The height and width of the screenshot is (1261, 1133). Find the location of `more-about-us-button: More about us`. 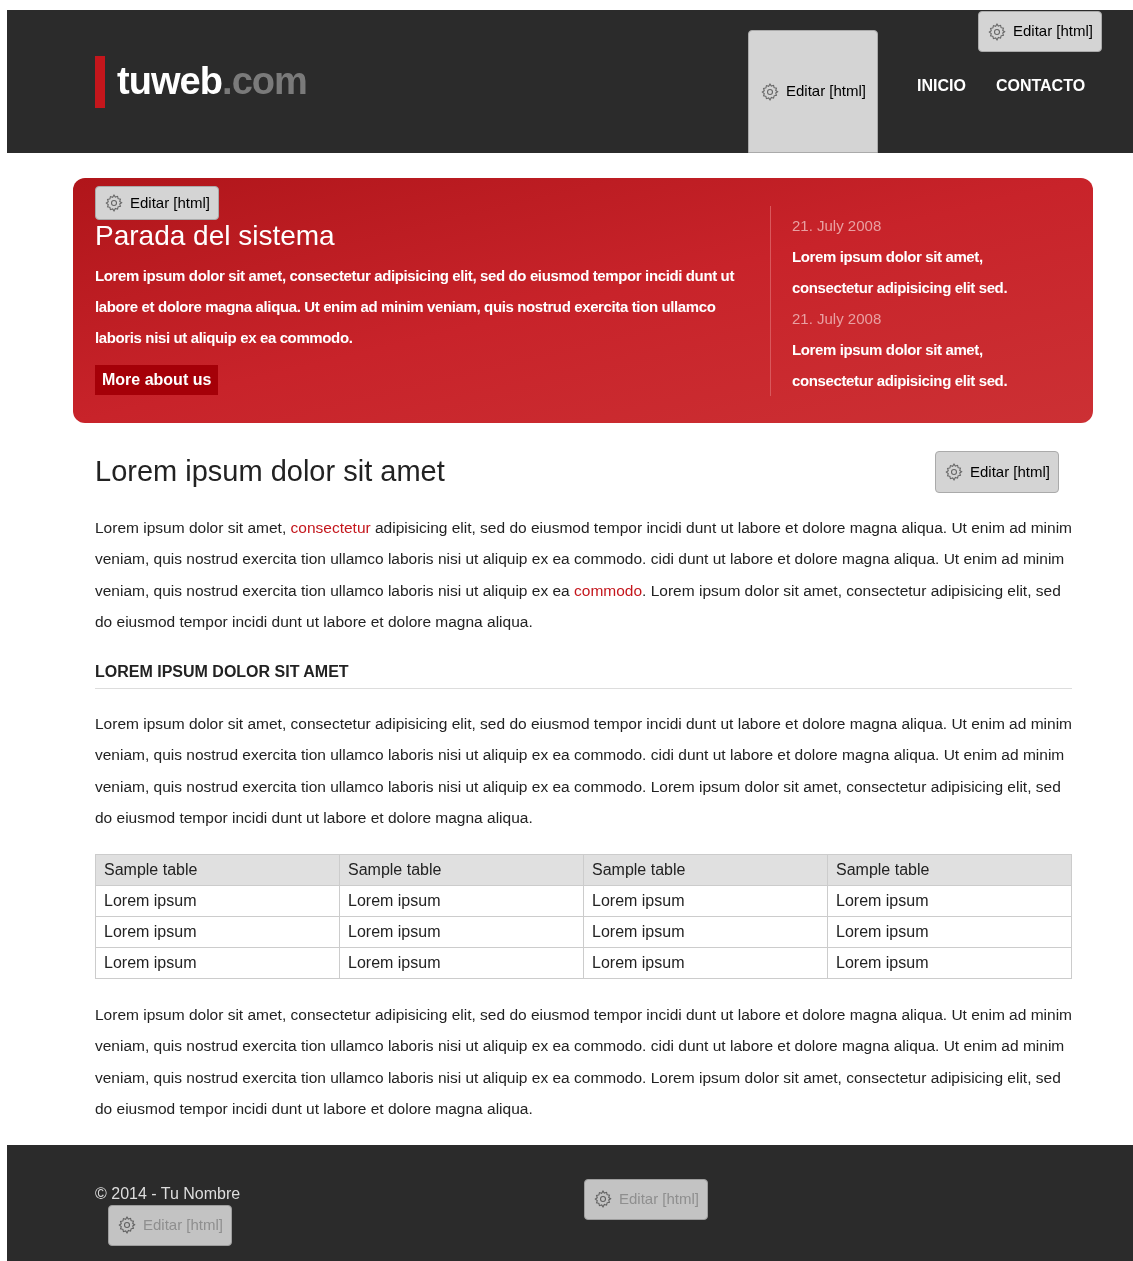

more-about-us-button: More about us is located at coordinates (157, 380).